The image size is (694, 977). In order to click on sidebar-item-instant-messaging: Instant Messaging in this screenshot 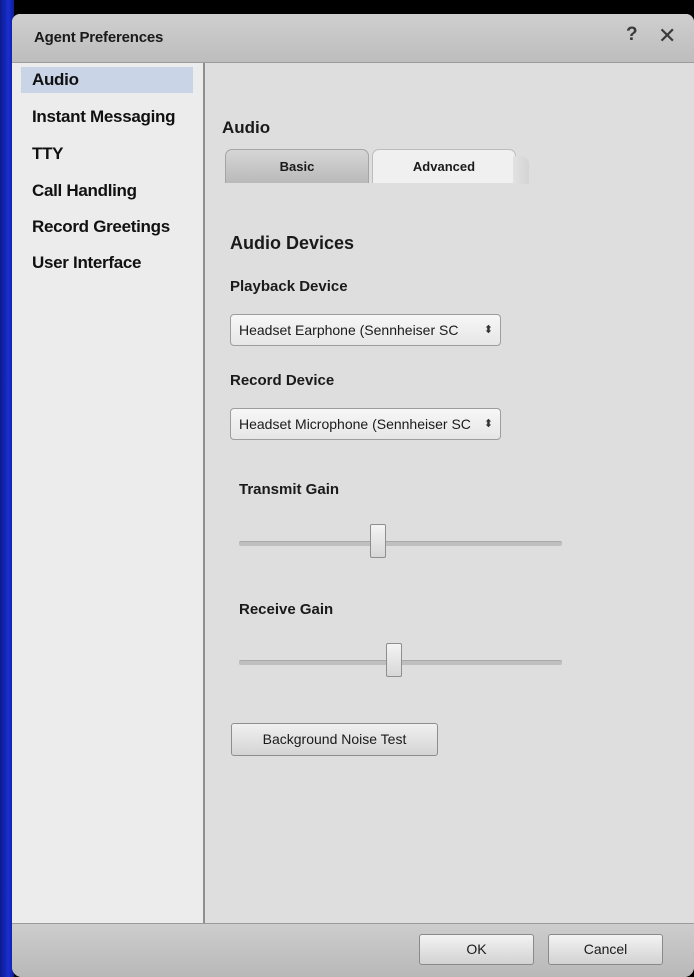, I will do `click(107, 117)`.